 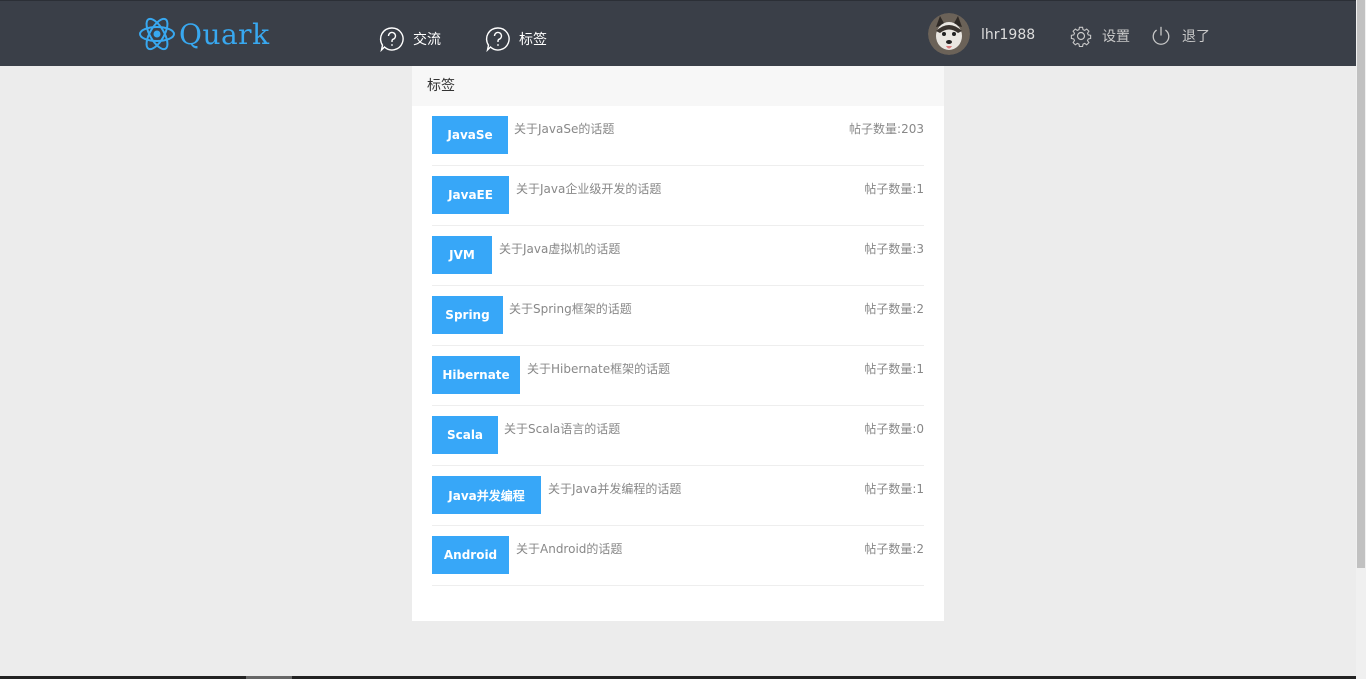 What do you see at coordinates (1008, 35) in the screenshot?
I see `username: lhr1988` at bounding box center [1008, 35].